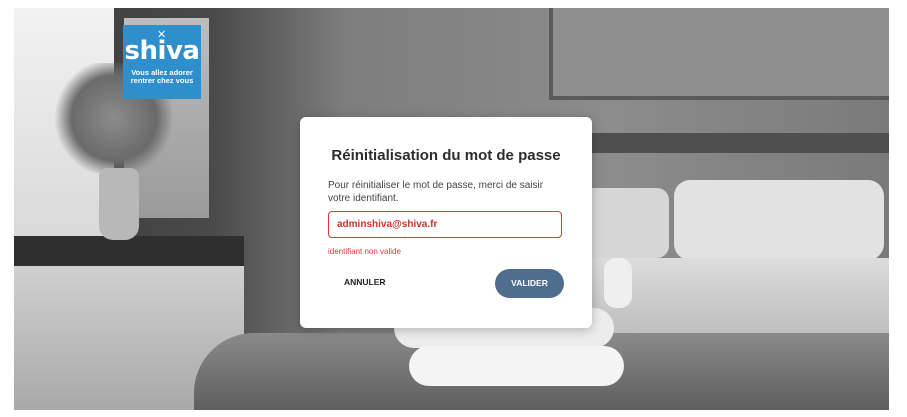 The image size is (907, 417). I want to click on logo-tagline: Vous allez adorer rentrer chez vous, so click(162, 77).